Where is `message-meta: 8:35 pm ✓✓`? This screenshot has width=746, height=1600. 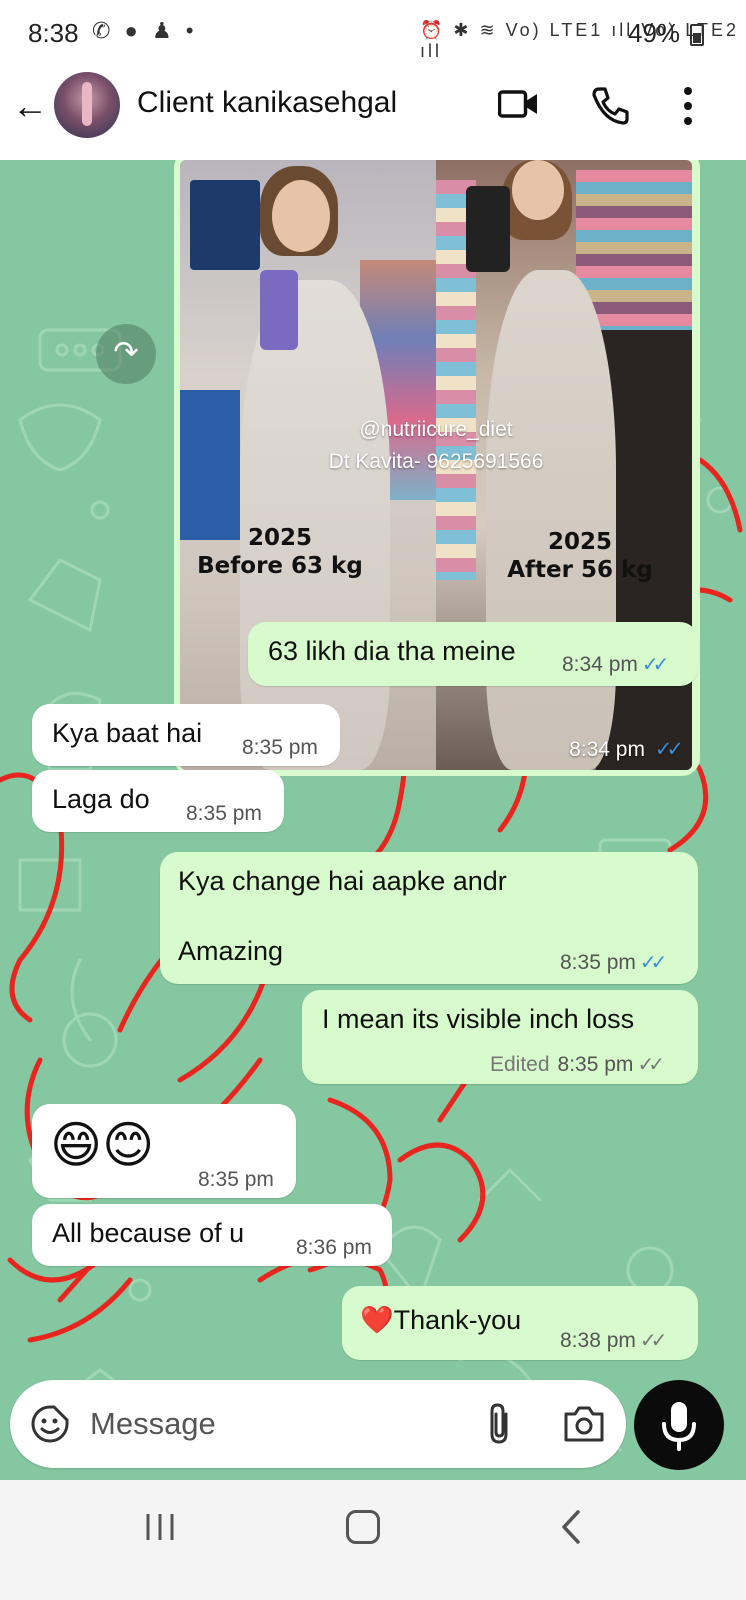 message-meta: 8:35 pm ✓✓ is located at coordinates (613, 962).